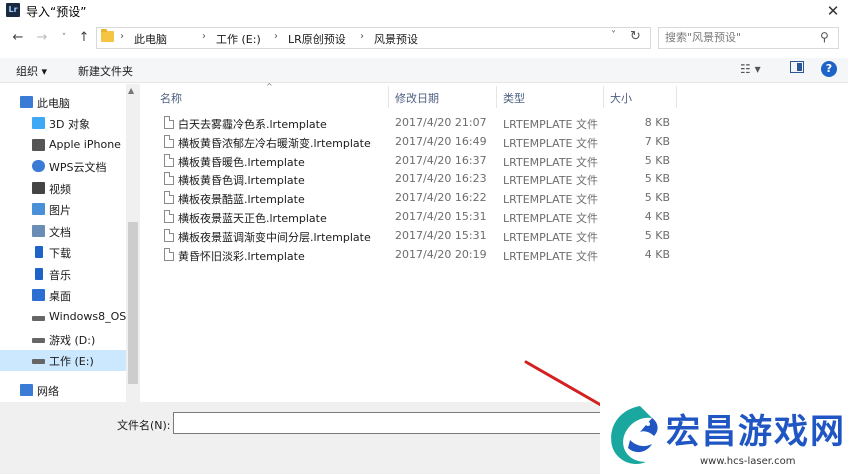  Describe the element at coordinates (69, 124) in the screenshot. I see `sidebar-item-label: 3D 对象` at that location.